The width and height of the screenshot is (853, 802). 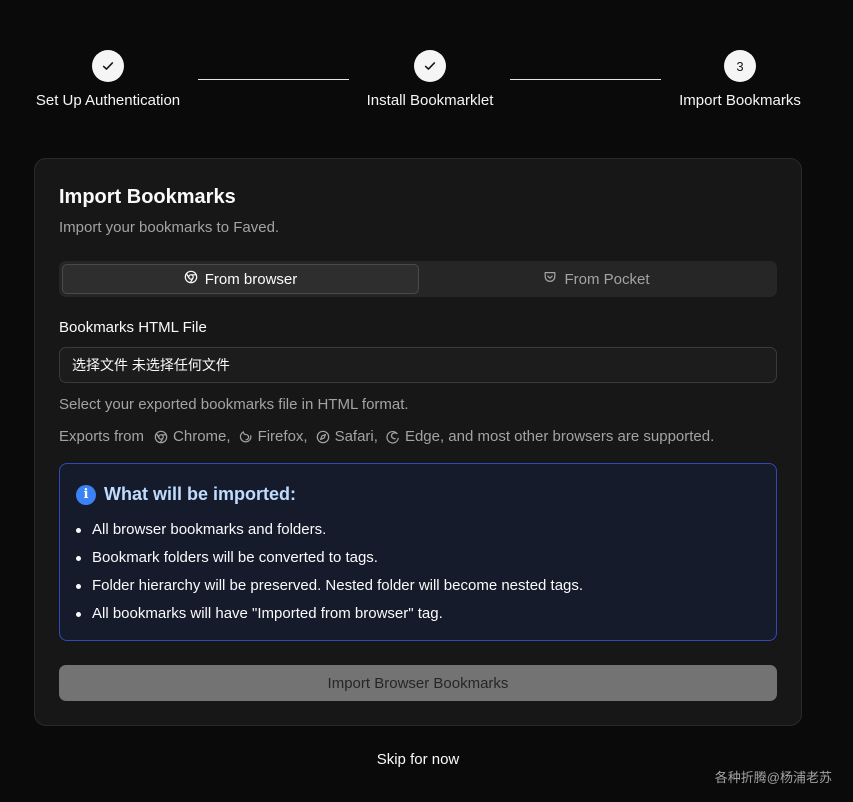 I want to click on step-1: Set Up Authentication, so click(x=108, y=79).